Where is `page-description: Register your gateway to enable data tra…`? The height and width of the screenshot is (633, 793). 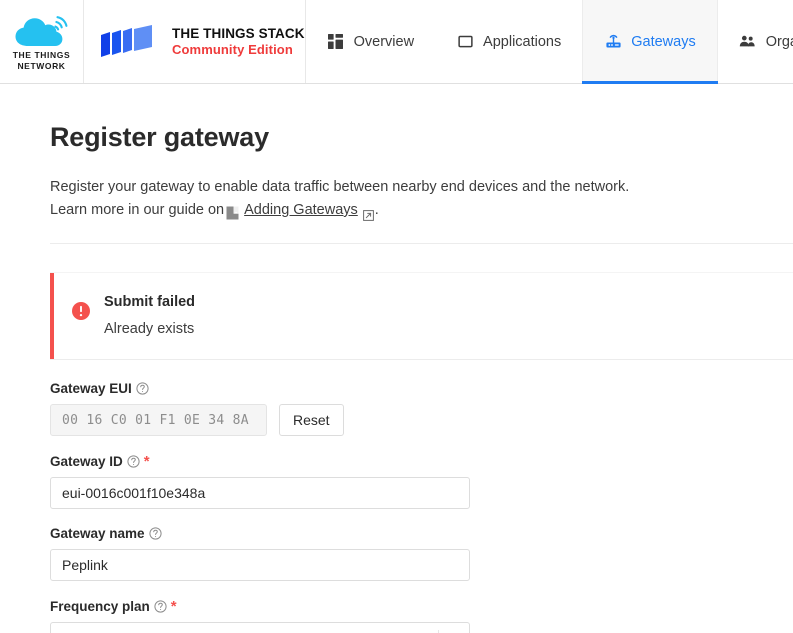 page-description: Register your gateway to enable data tra… is located at coordinates (409, 199).